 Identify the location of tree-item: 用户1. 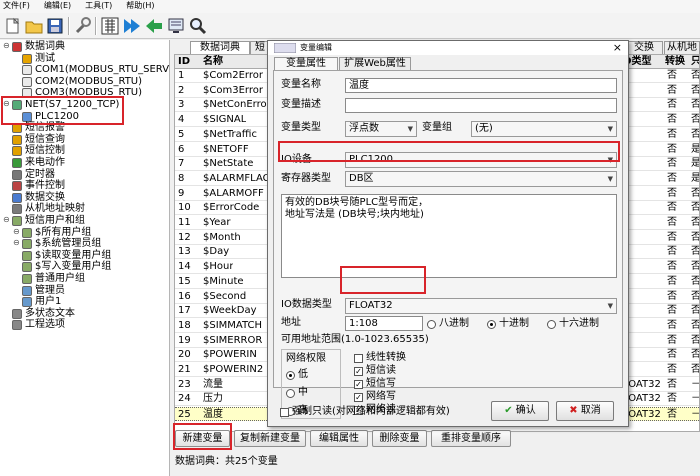
(41, 302).